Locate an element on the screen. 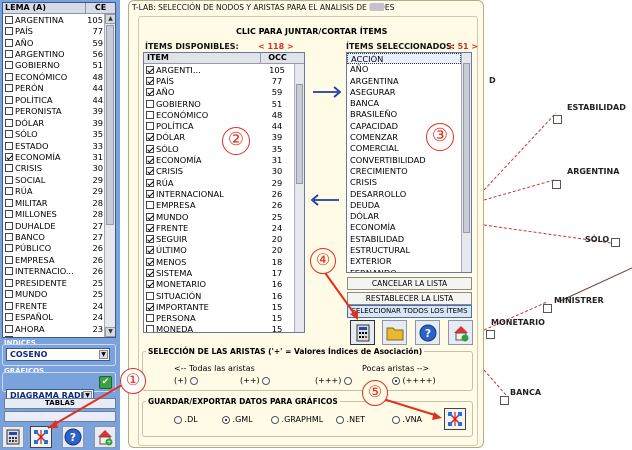 The height and width of the screenshot is (450, 632). callout-5: ⑤ is located at coordinates (375, 393).